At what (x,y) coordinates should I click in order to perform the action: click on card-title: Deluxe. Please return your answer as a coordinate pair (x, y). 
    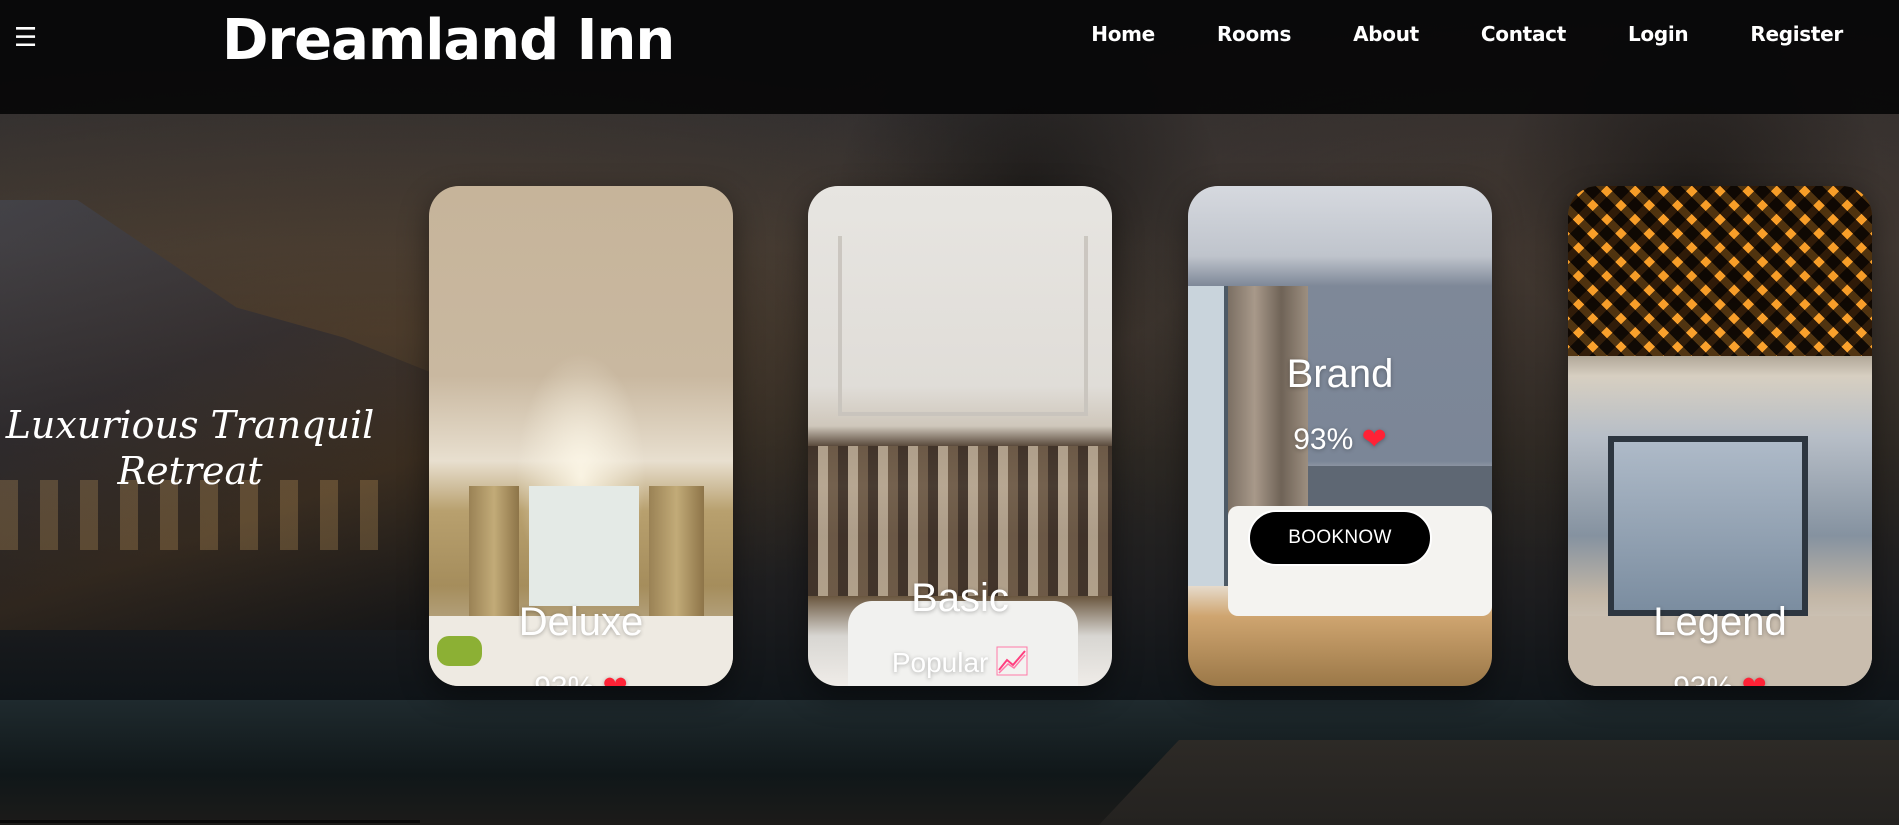
    Looking at the image, I should click on (581, 622).